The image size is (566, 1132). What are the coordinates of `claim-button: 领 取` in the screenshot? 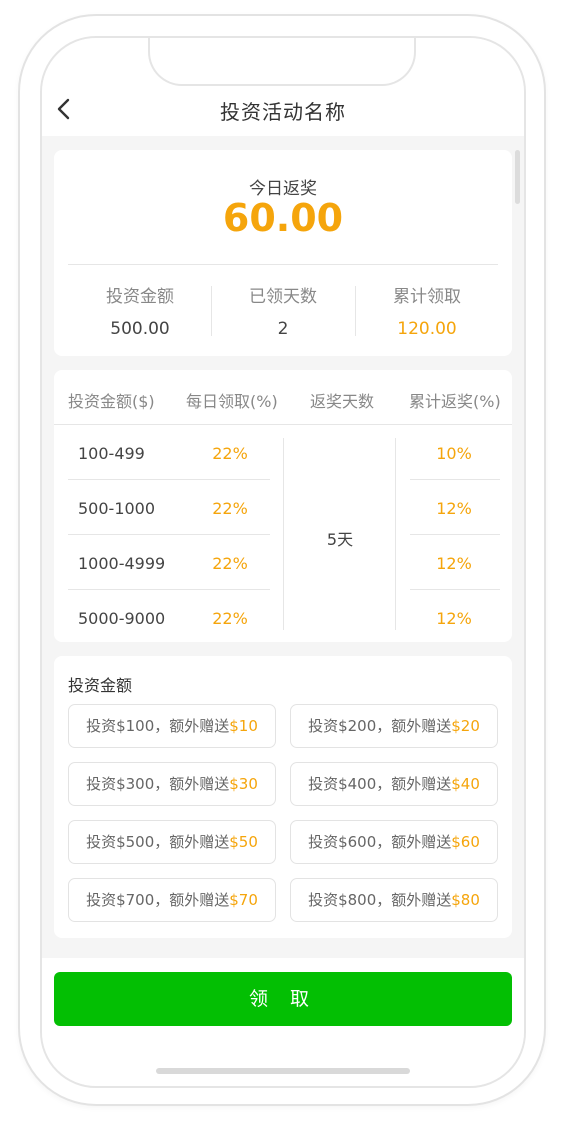 It's located at (283, 999).